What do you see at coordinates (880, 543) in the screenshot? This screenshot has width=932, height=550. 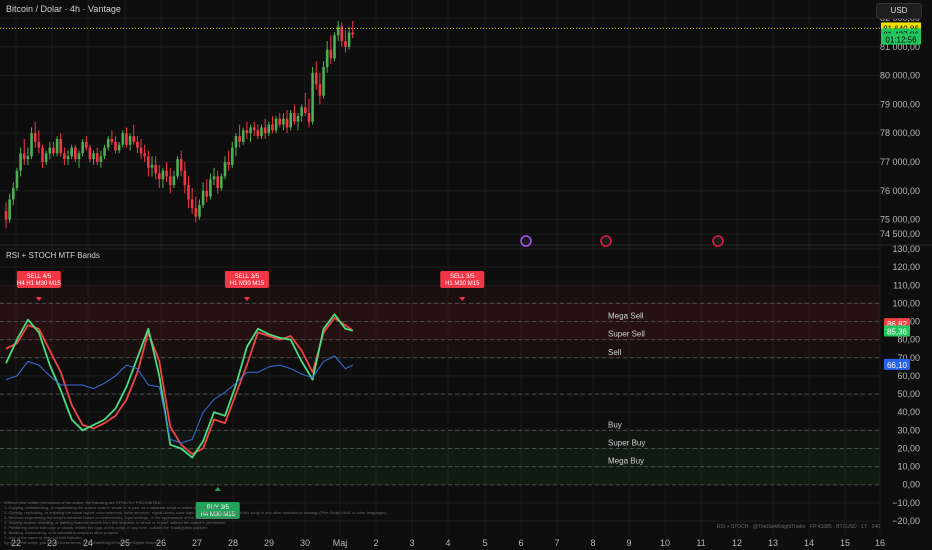 I see `time-tick-label: 16` at bounding box center [880, 543].